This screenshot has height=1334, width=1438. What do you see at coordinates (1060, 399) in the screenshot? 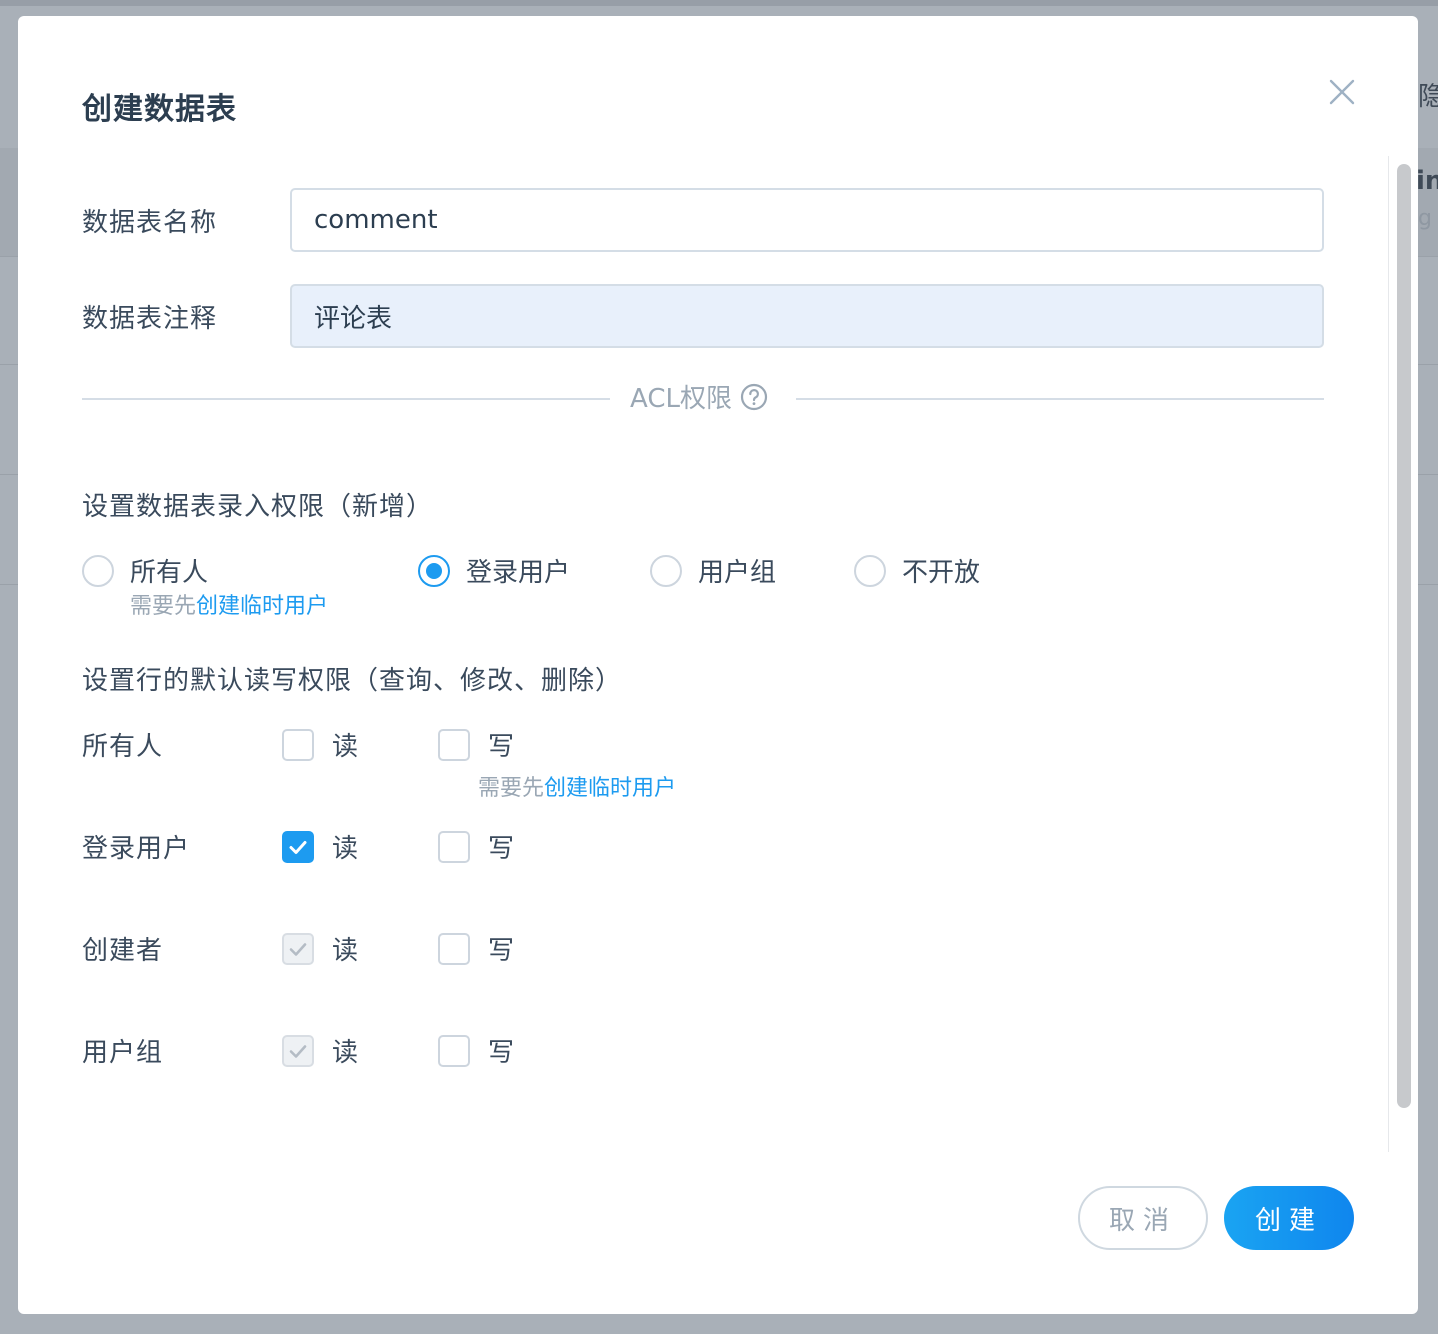
I see `acl-divider-right` at bounding box center [1060, 399].